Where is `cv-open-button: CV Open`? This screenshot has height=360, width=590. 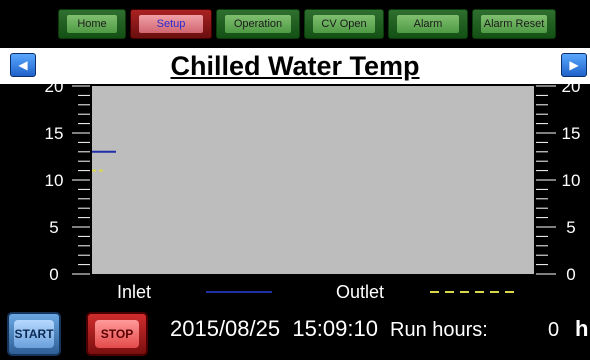
cv-open-button: CV Open is located at coordinates (344, 24).